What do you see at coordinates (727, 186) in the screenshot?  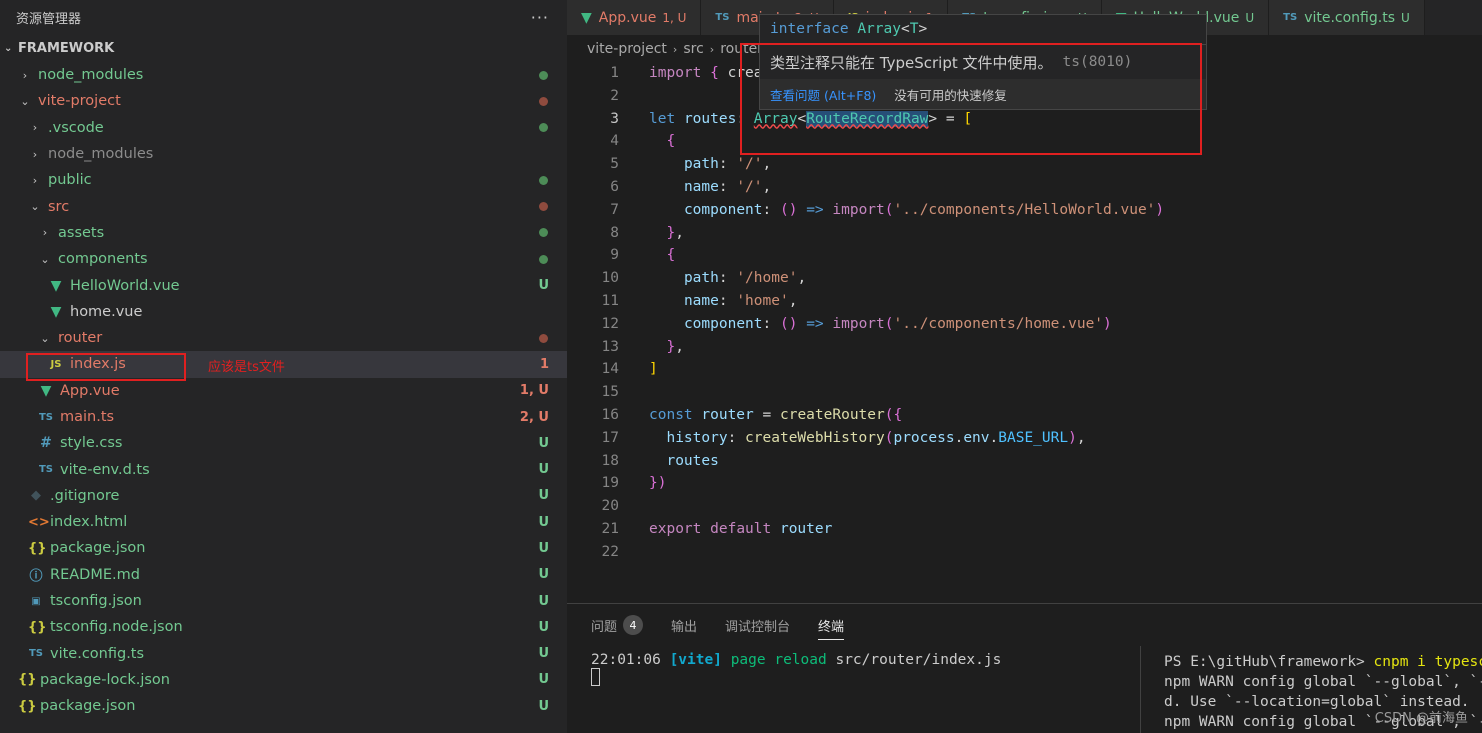 I see `code-text: name: '/',` at bounding box center [727, 186].